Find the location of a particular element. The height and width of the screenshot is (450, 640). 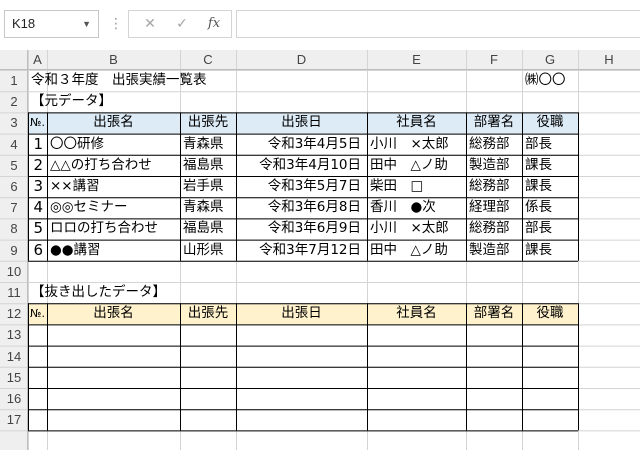

row-header-13: 13 is located at coordinates (14, 334).